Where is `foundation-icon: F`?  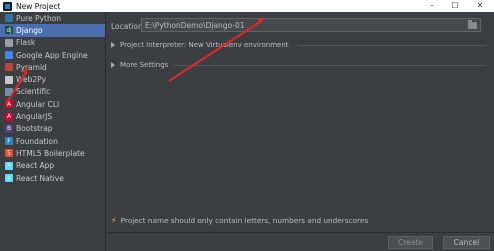 foundation-icon: F is located at coordinates (9, 141).